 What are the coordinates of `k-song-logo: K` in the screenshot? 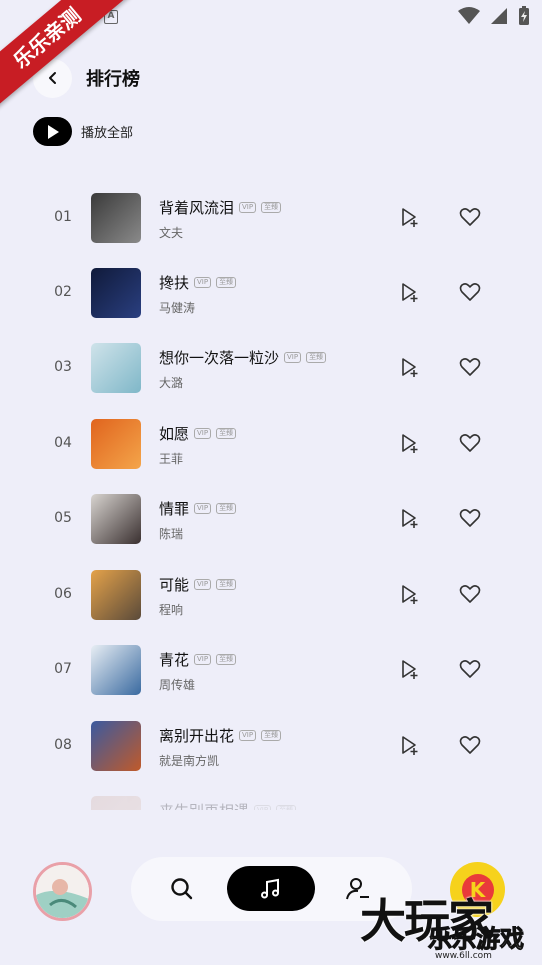 It's located at (477, 889).